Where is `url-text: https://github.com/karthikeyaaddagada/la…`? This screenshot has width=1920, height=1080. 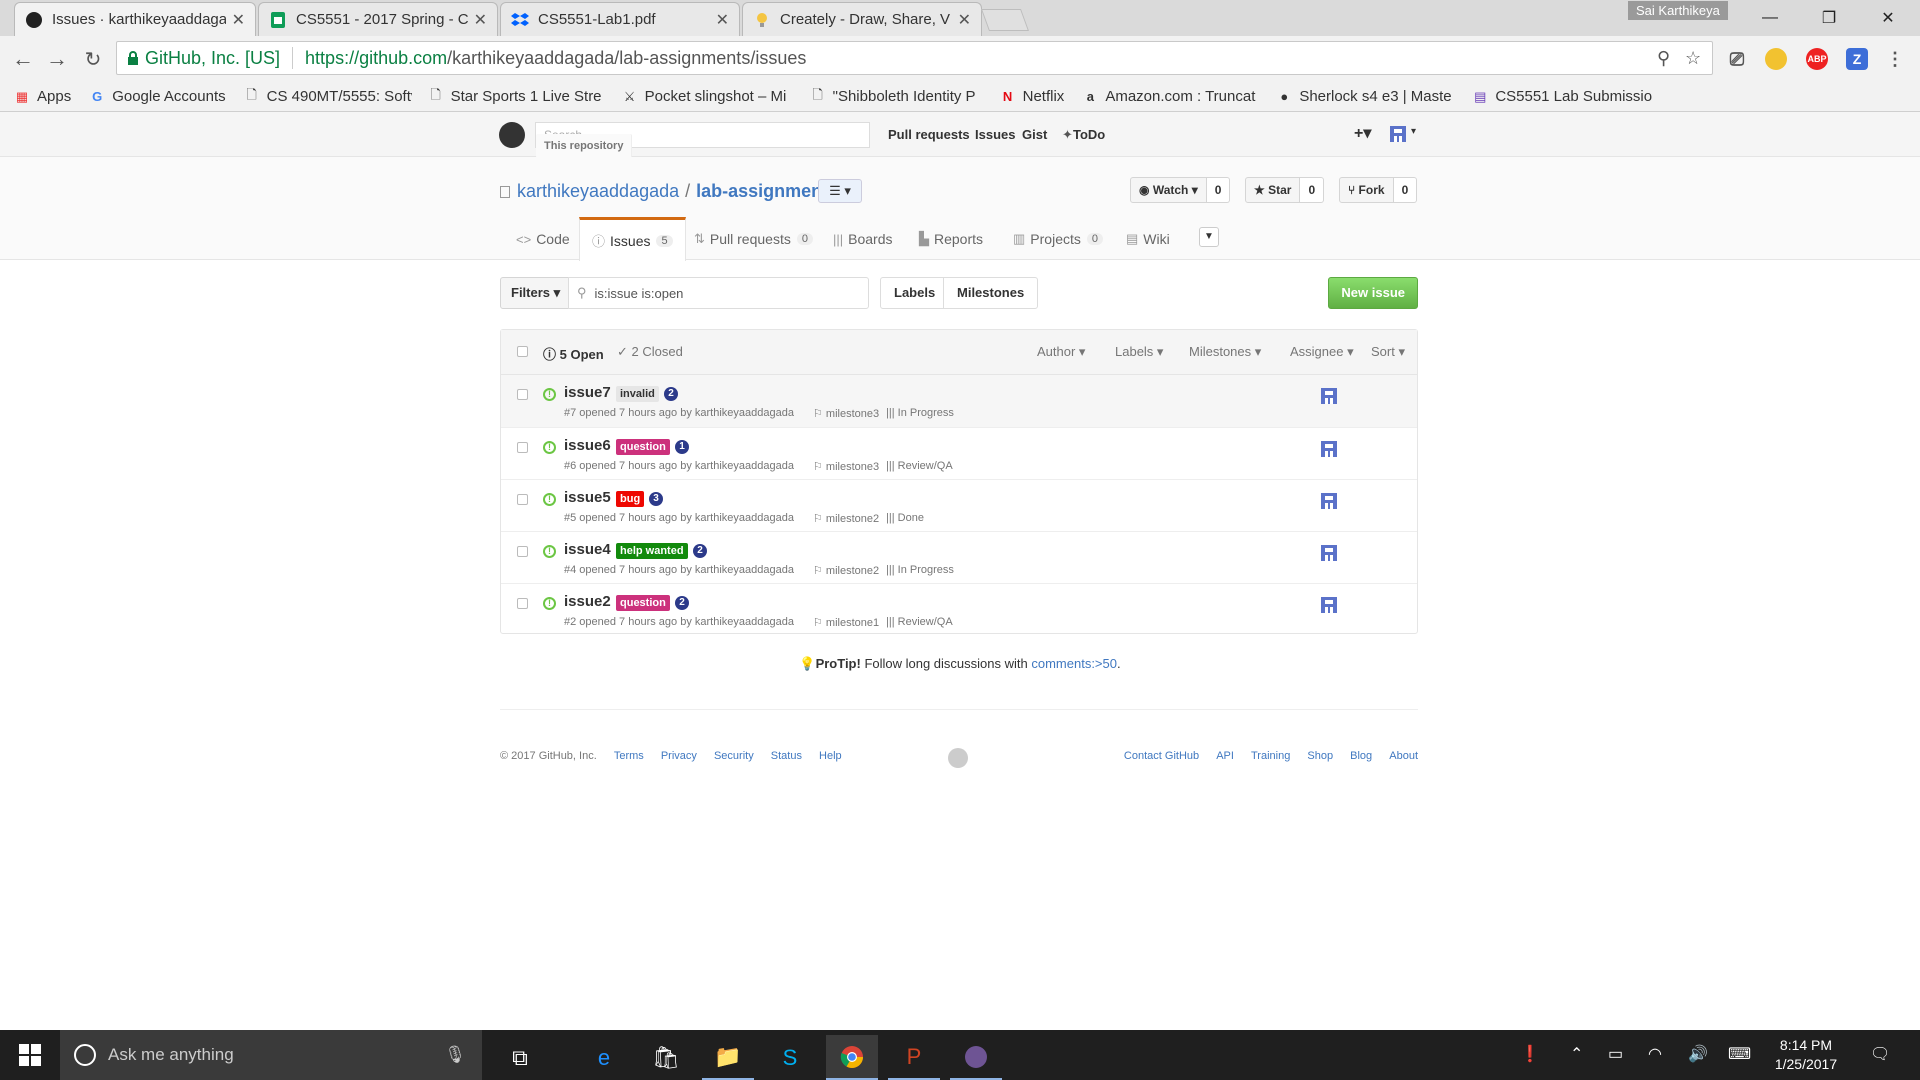
url-text: https://github.com/karthikeyaaddagada/la… is located at coordinates (555, 58).